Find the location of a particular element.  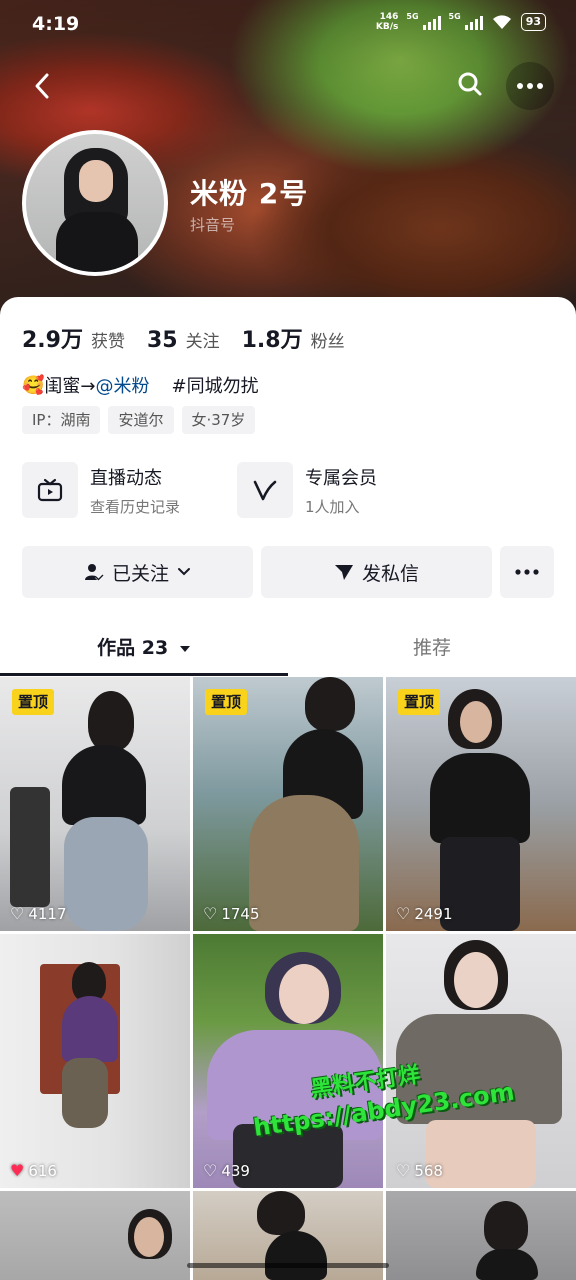

video-thumbnail: 置顶 ♡ 4117 is located at coordinates (95, 804).